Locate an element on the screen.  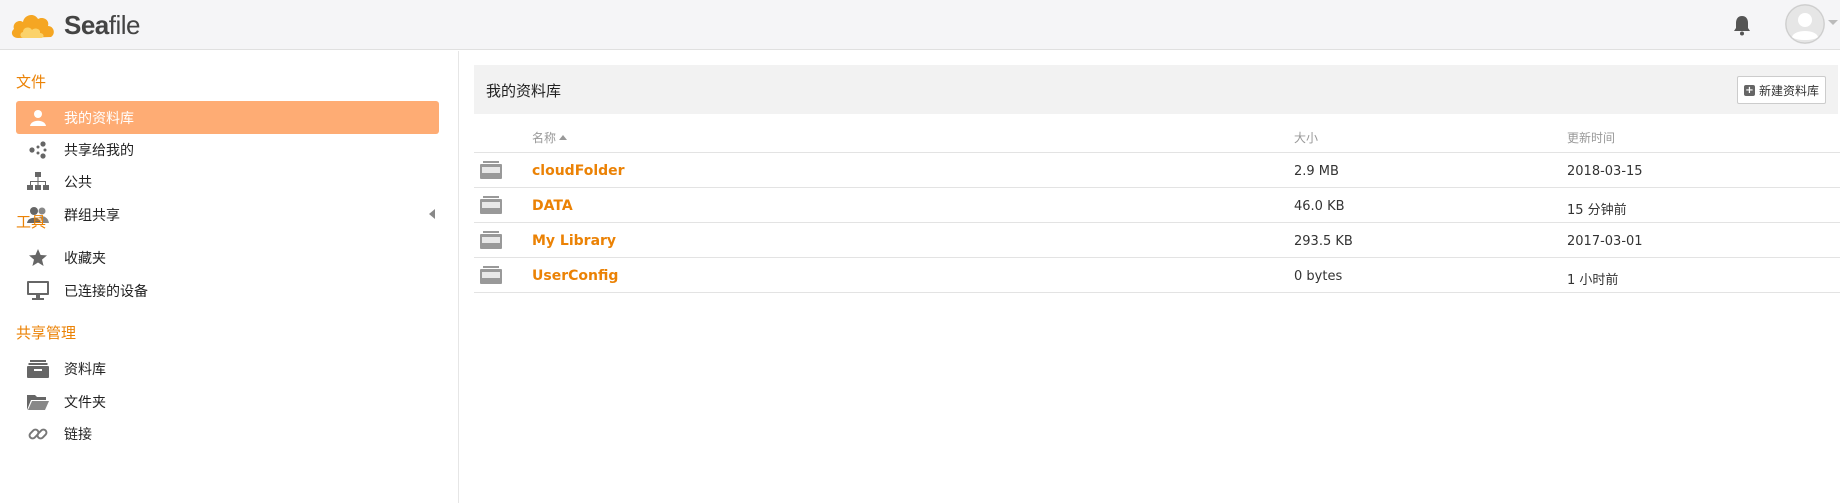
share-icon is located at coordinates (38, 150).